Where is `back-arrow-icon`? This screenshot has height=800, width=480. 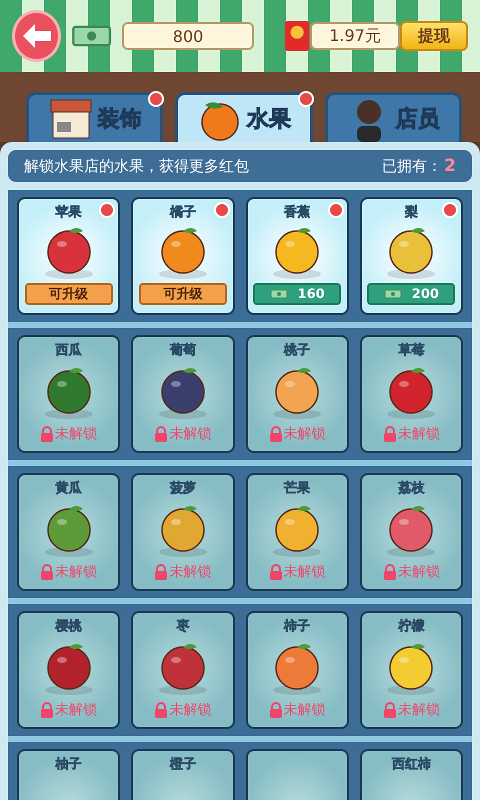 back-arrow-icon is located at coordinates (37, 36).